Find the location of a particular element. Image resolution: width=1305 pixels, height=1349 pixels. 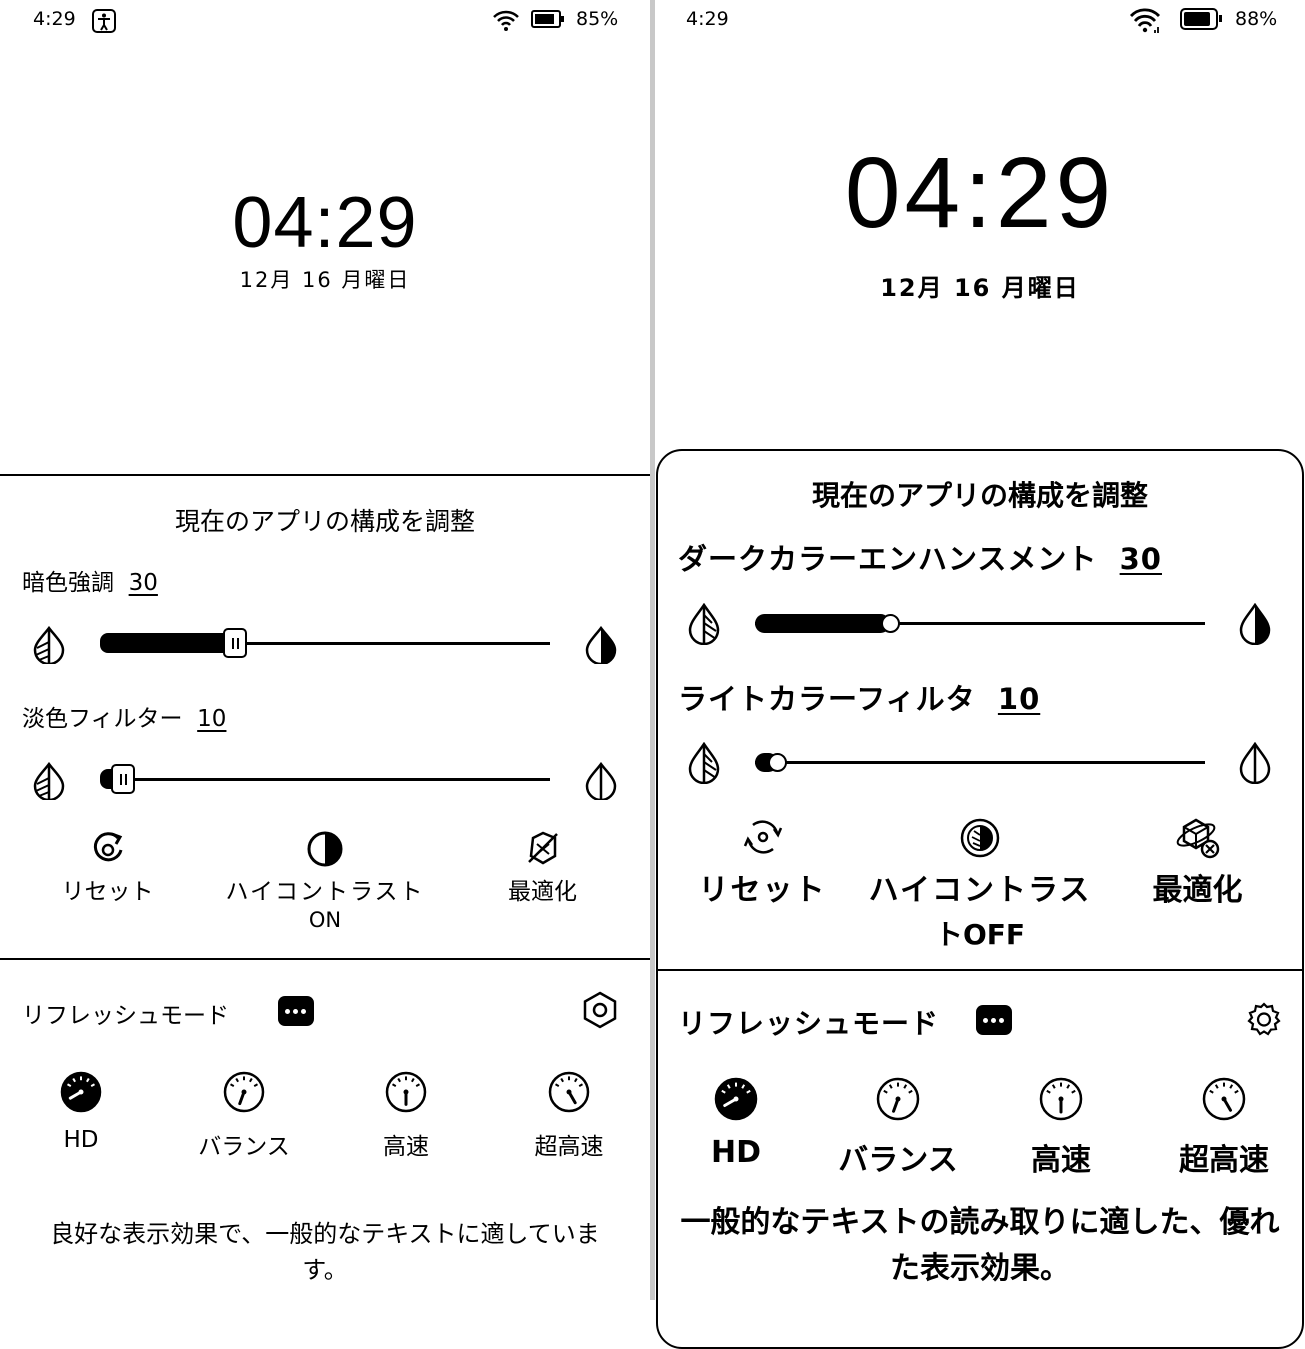

dark-enhance-label: ダークカラーエンハンスメント 30 is located at coordinates (920, 559).